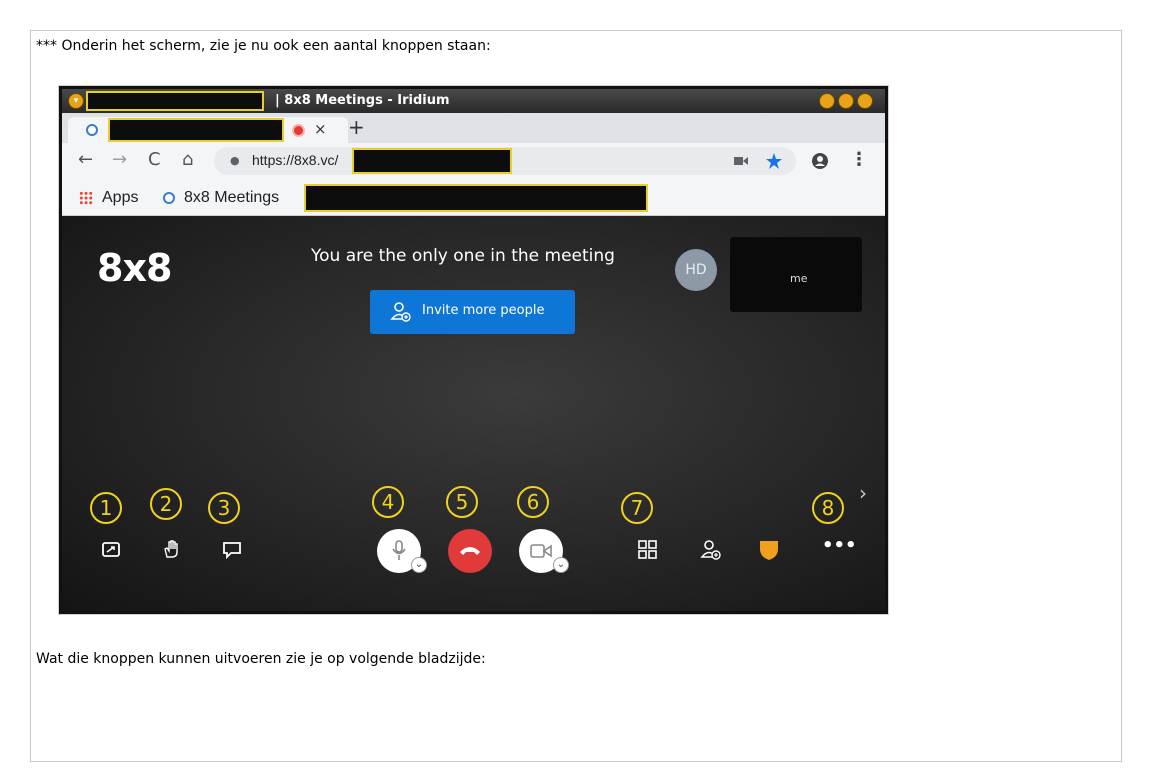 Image resolution: width=1152 pixels, height=782 pixels. Describe the element at coordinates (774, 161) in the screenshot. I see `bookmark-star-icon` at that location.